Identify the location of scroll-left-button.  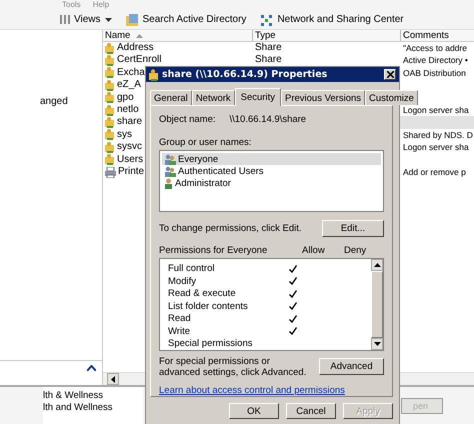
(113, 379).